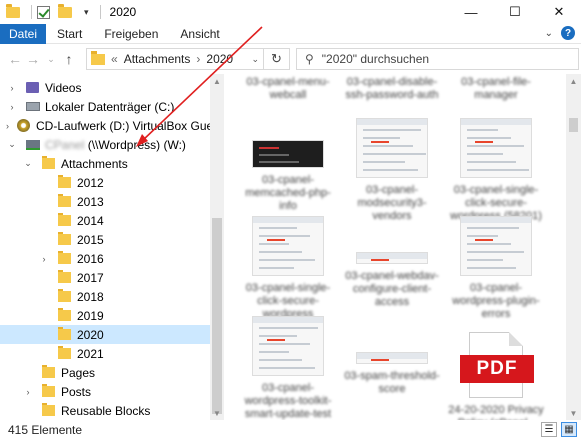 The width and height of the screenshot is (581, 440). What do you see at coordinates (90, 334) in the screenshot?
I see `tree-item-label: 2020` at bounding box center [90, 334].